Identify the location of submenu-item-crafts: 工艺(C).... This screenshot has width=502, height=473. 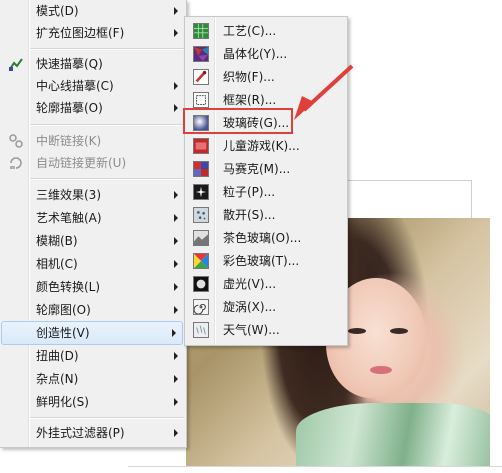
(266, 31).